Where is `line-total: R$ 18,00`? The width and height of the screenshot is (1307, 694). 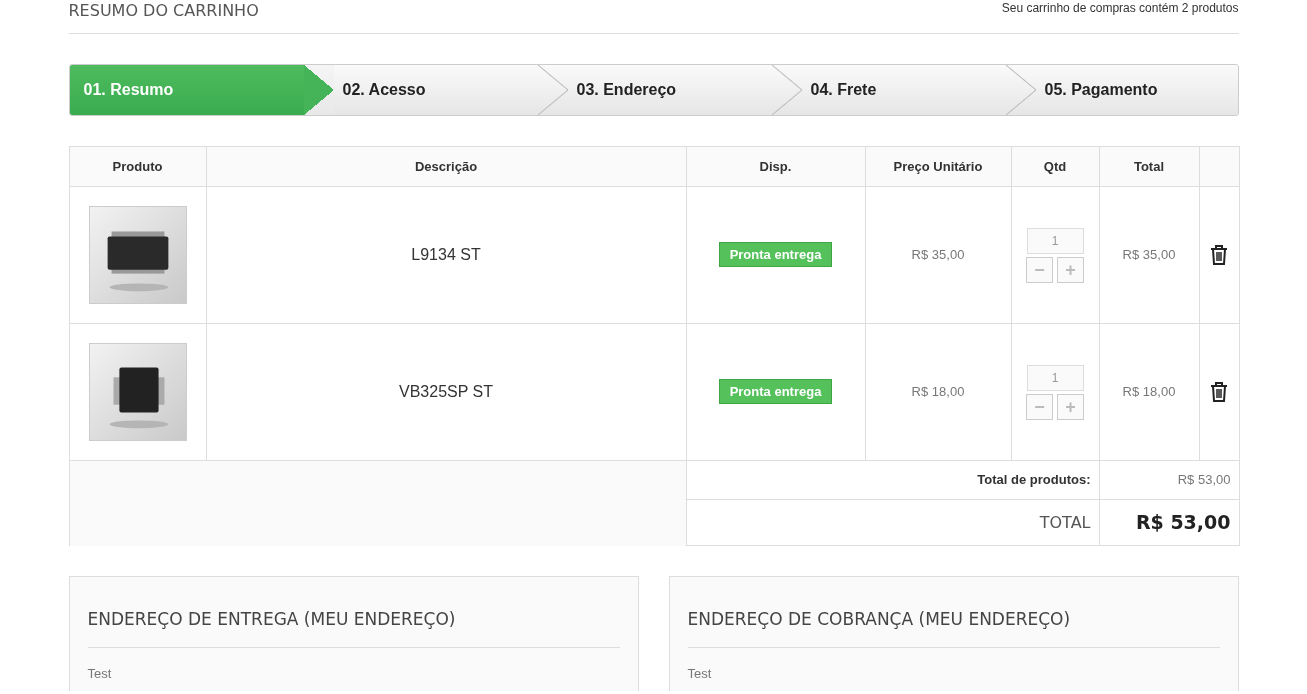 line-total: R$ 18,00 is located at coordinates (1149, 392).